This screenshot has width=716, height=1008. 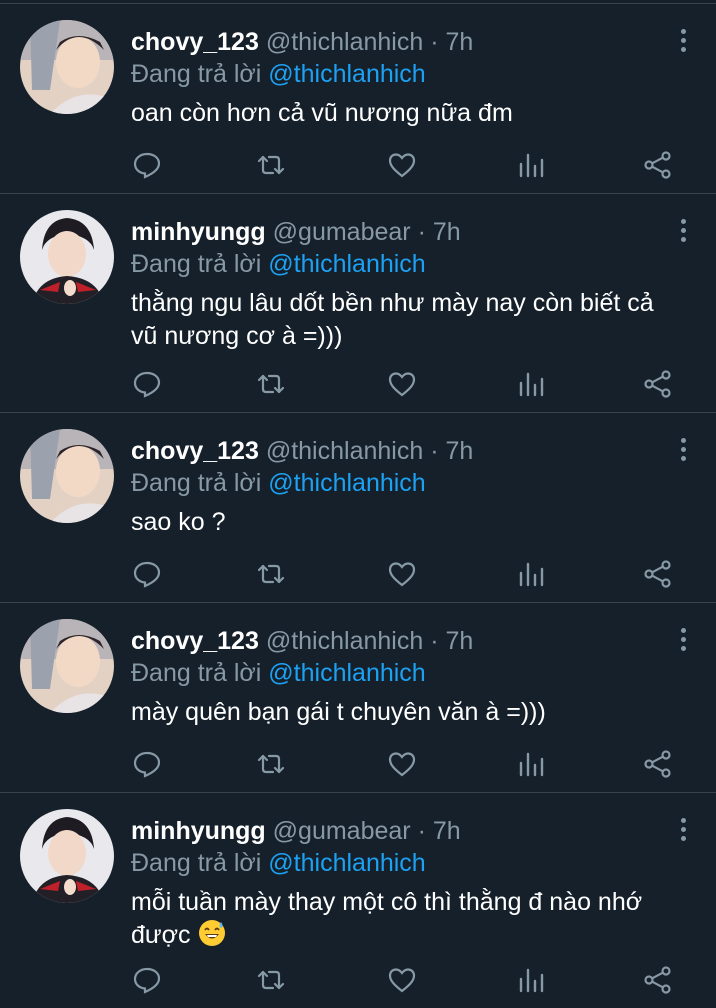 I want to click on tweet-text: sao ko ?, so click(x=178, y=522).